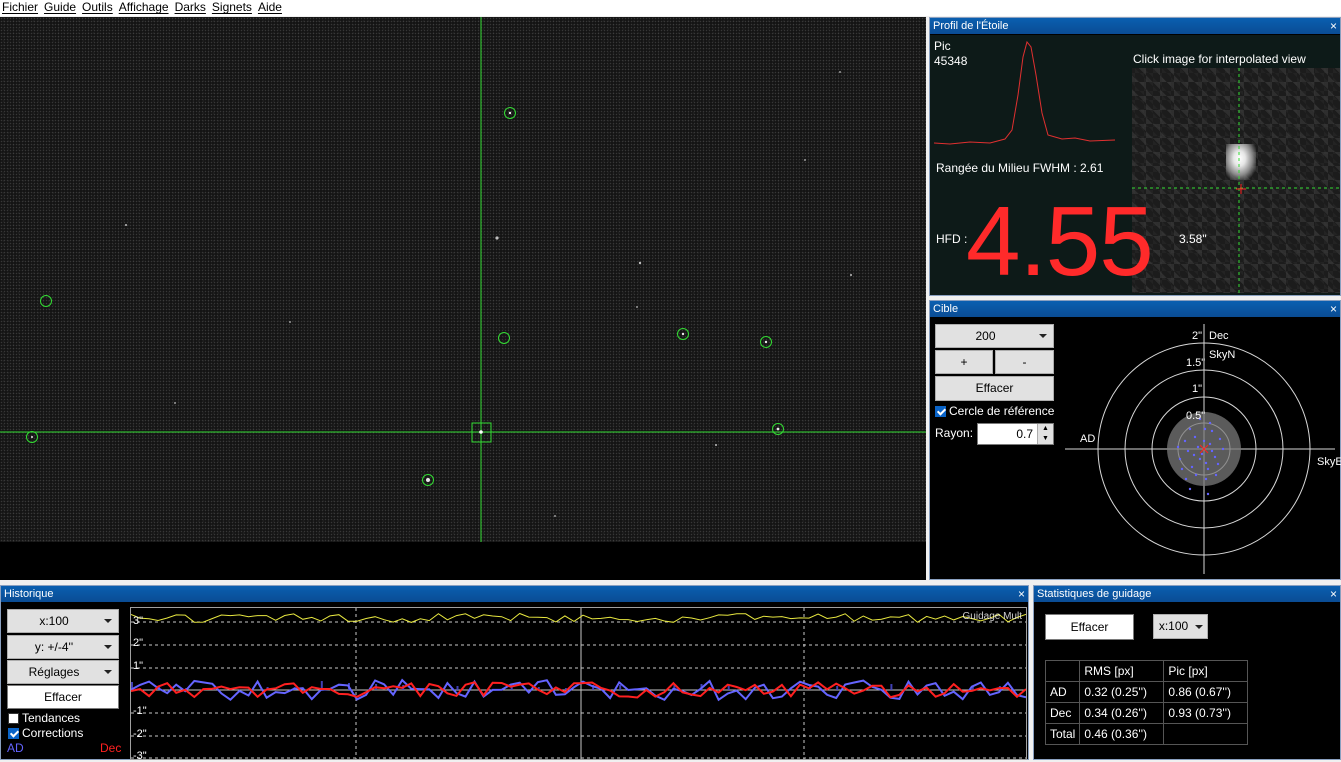 The height and width of the screenshot is (762, 1341). Describe the element at coordinates (271, 8) in the screenshot. I see `menu-aide: Aide` at that location.